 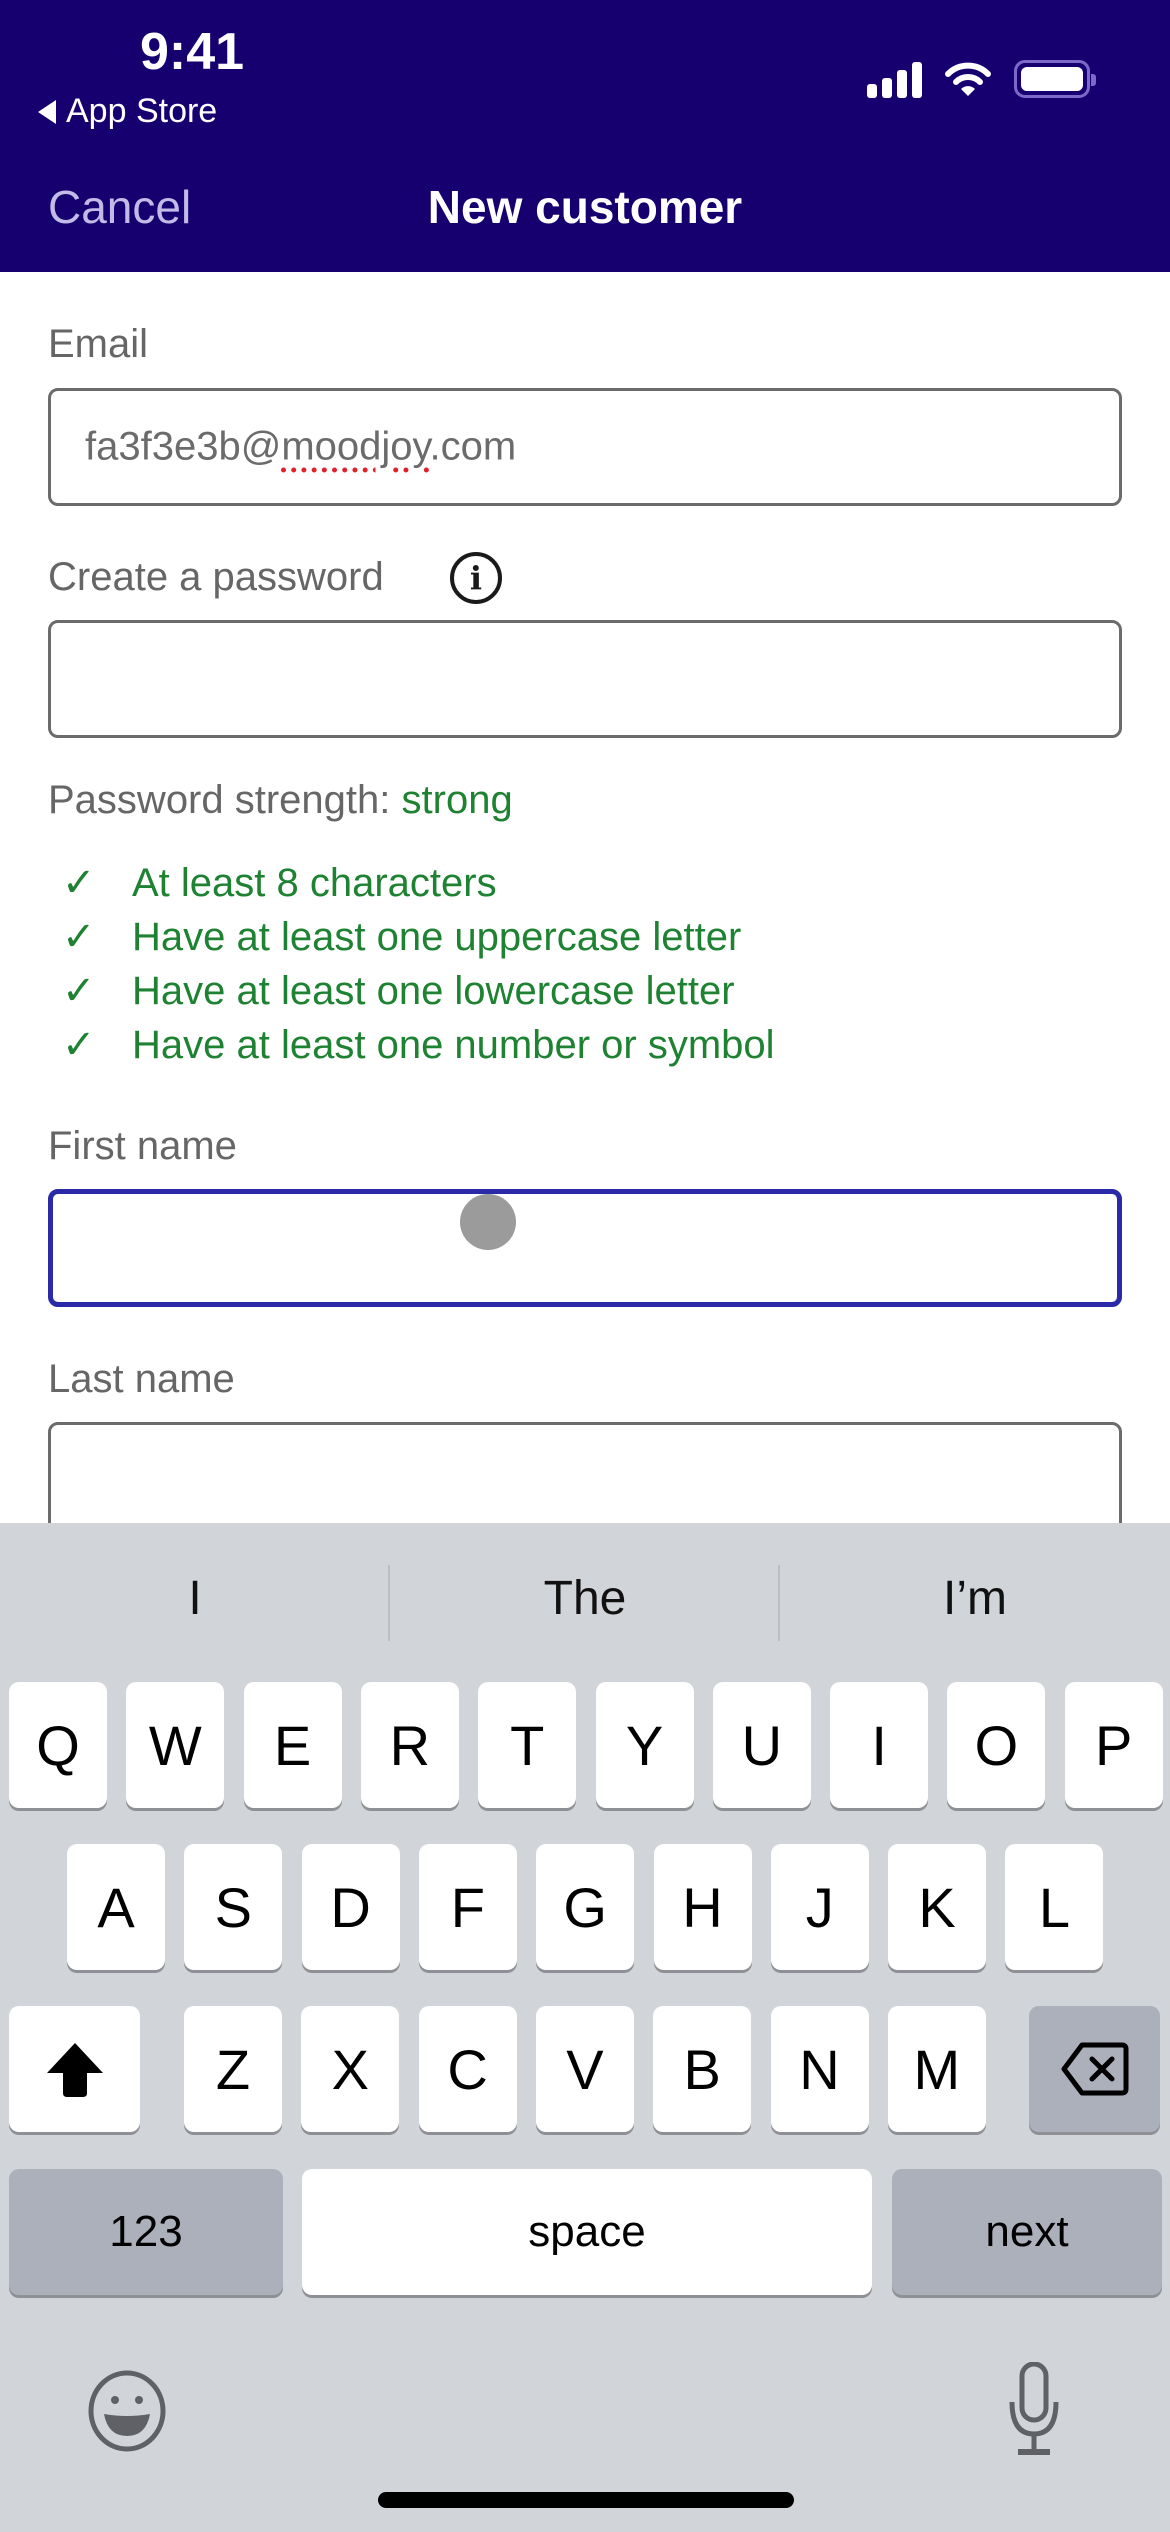 I want to click on spellcheck-underline: moodjoy, so click(x=355, y=446).